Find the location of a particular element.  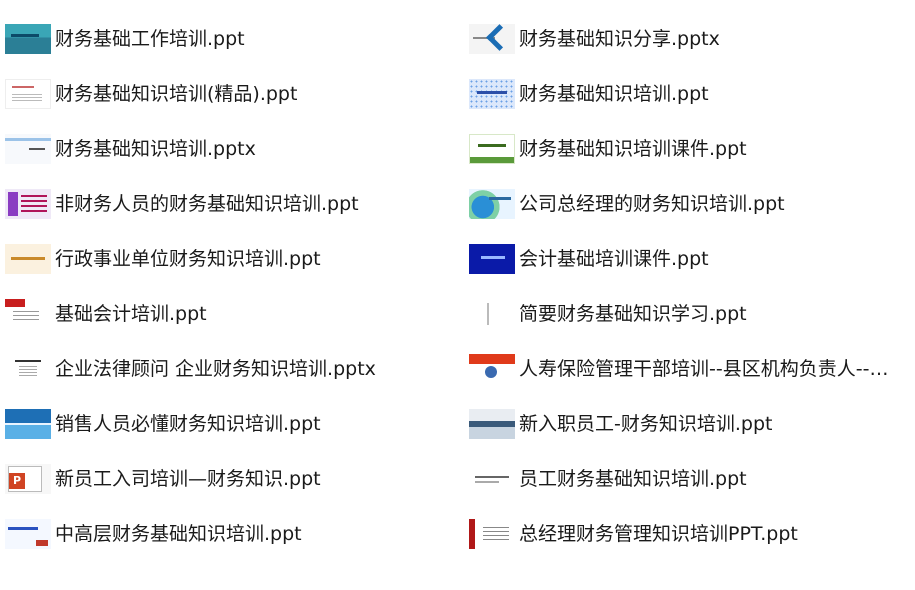

file-name: 总经理财务管理知识培训PPT.ppt is located at coordinates (658, 533).